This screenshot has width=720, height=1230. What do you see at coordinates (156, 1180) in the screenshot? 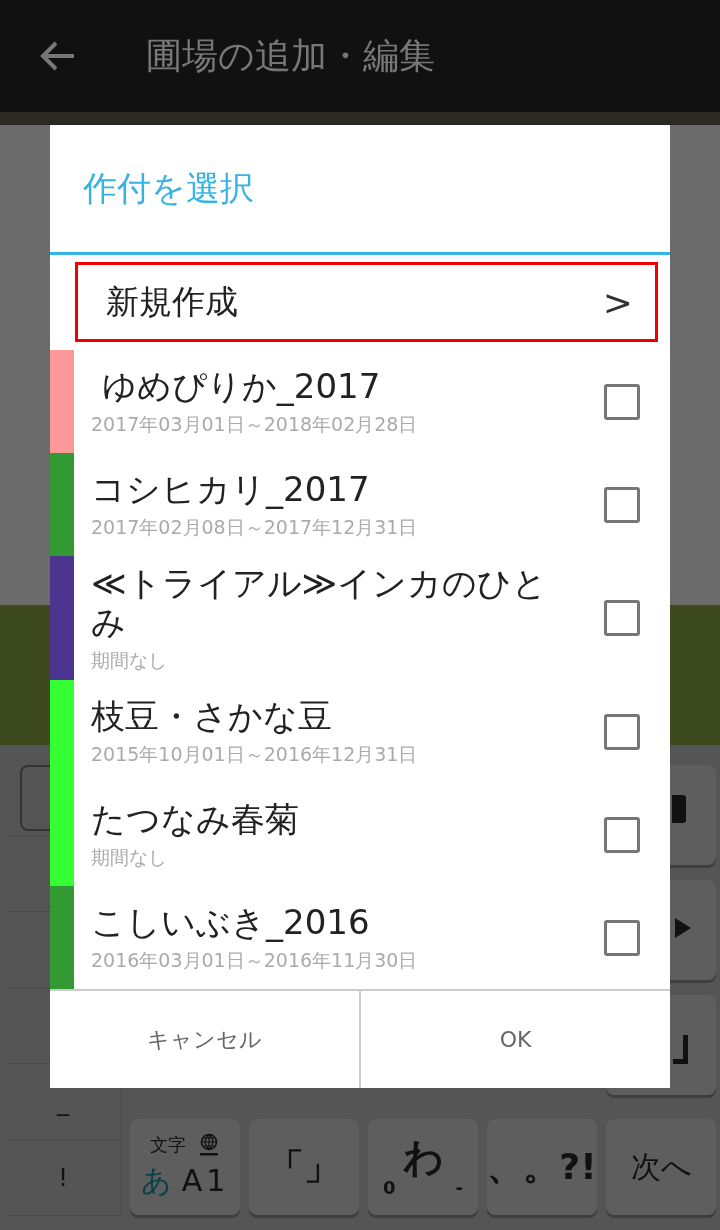
I see `kana-label: あ` at bounding box center [156, 1180].